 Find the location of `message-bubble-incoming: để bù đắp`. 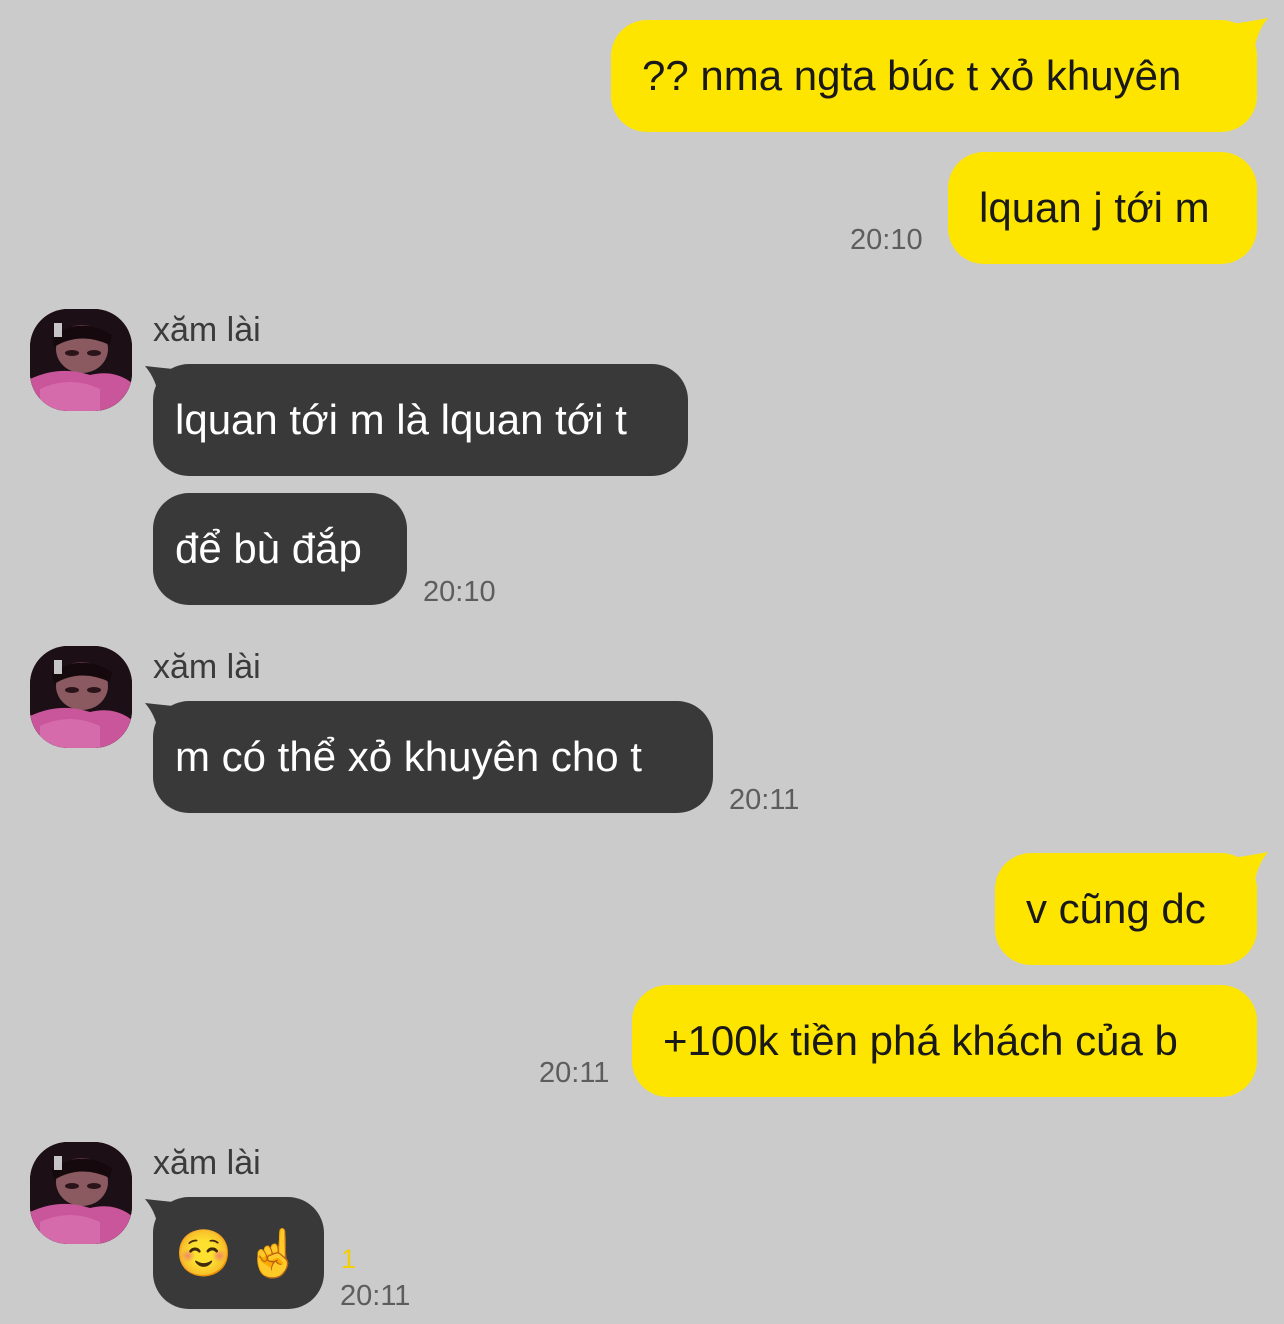

message-bubble-incoming: để bù đắp is located at coordinates (280, 549).